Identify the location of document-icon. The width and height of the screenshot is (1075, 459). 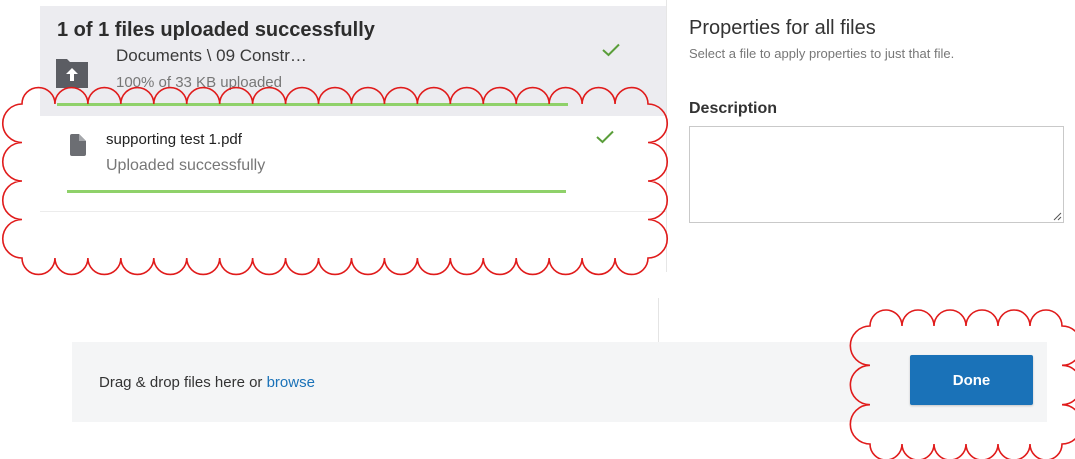
(78, 145).